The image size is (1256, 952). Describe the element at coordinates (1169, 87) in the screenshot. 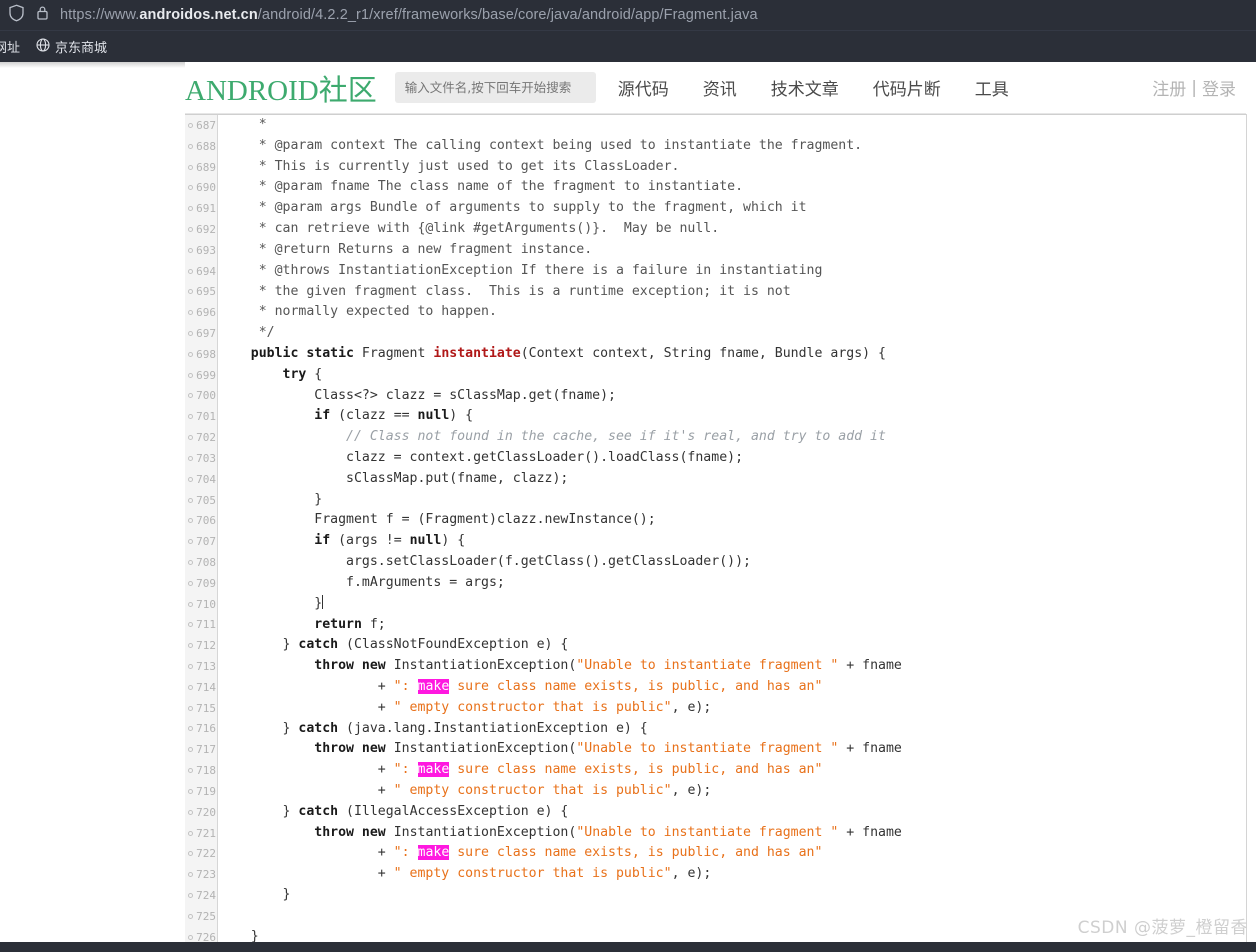

I see `register-link: 注册` at that location.